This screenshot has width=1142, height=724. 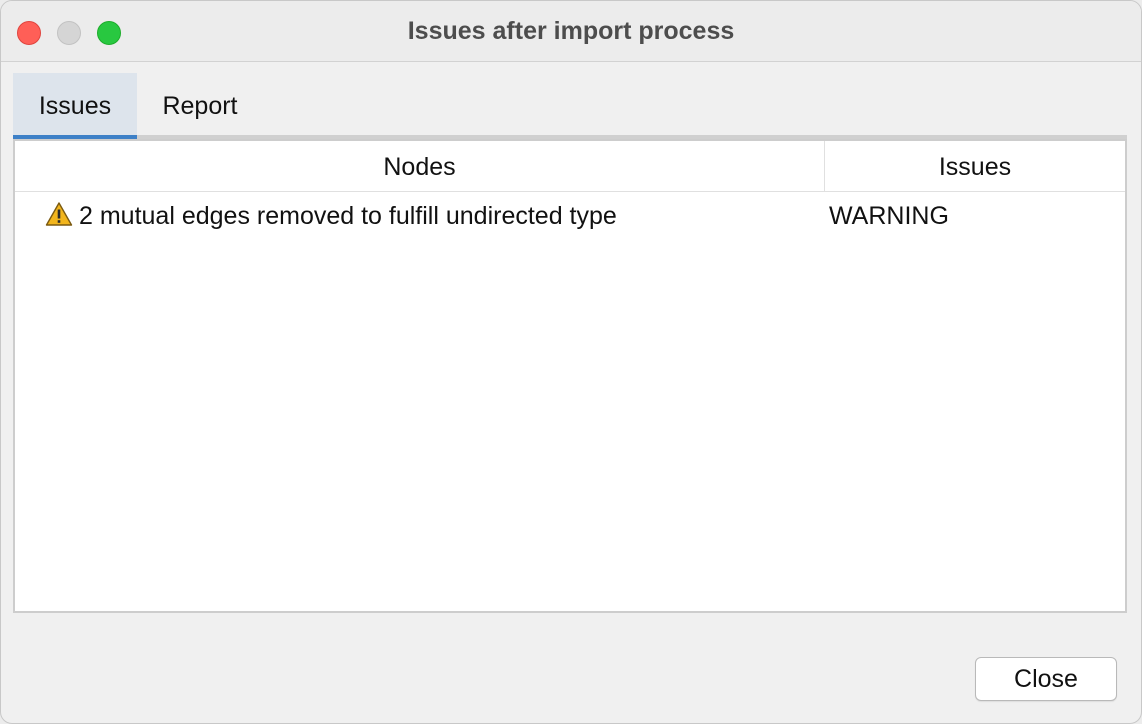 What do you see at coordinates (1046, 679) in the screenshot?
I see `close-button: Close` at bounding box center [1046, 679].